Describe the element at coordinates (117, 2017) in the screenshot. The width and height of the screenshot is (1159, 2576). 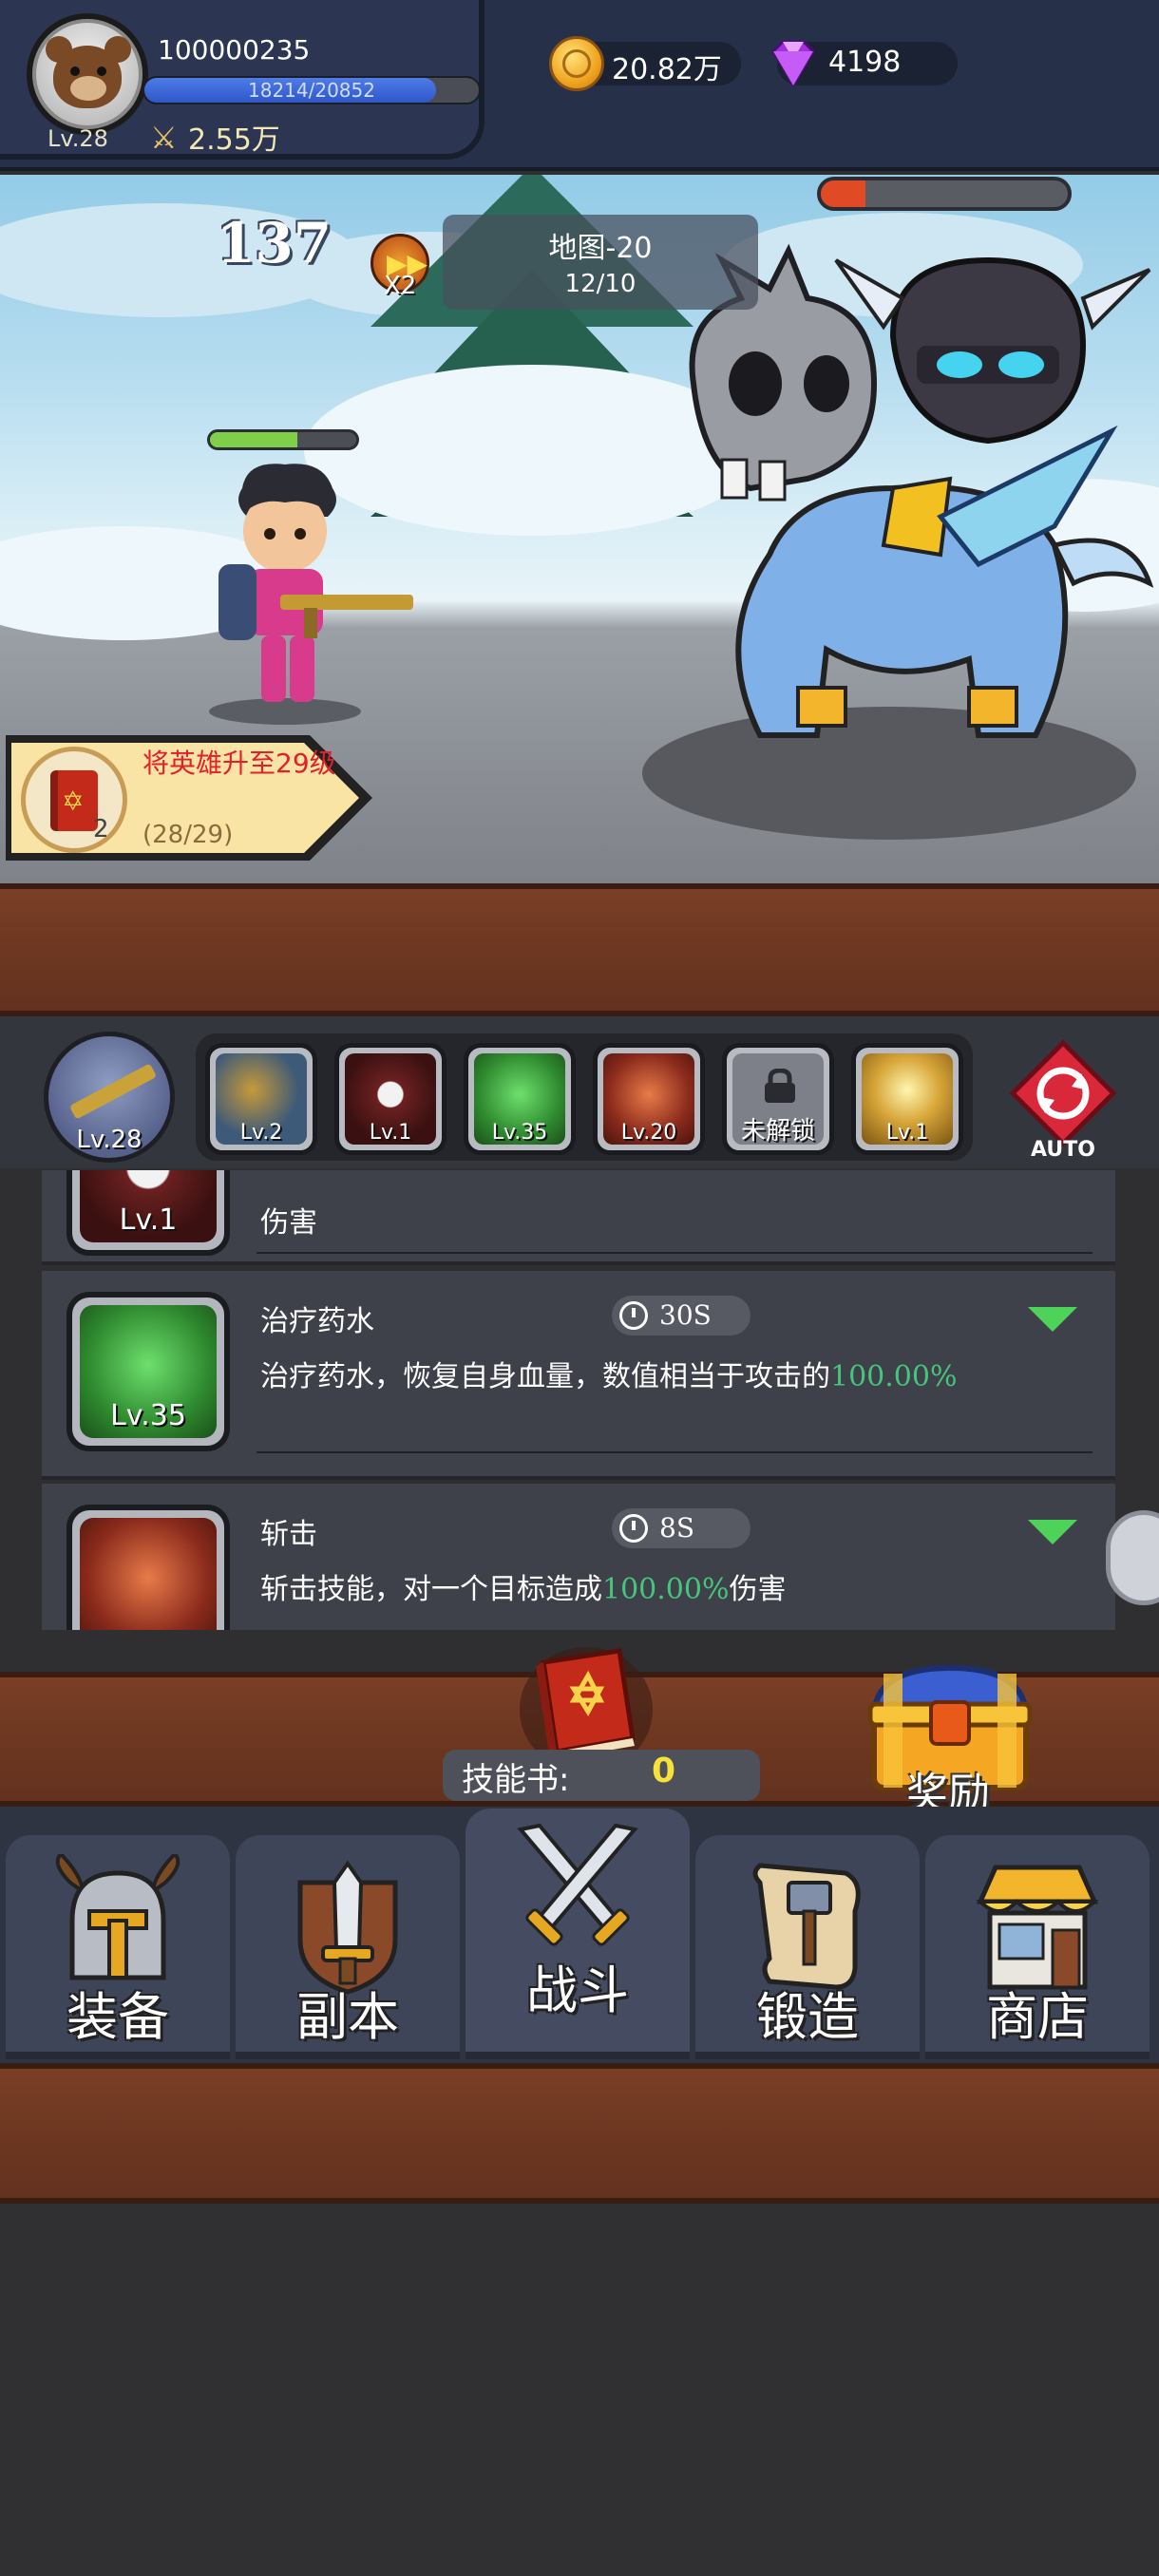
I see `nav-tab-label: 装备` at that location.